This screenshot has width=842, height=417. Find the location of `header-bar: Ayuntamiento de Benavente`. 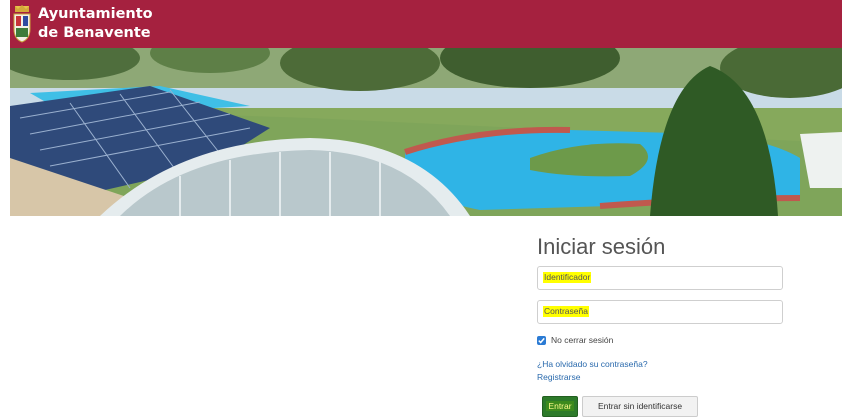

header-bar: Ayuntamiento de Benavente is located at coordinates (426, 24).